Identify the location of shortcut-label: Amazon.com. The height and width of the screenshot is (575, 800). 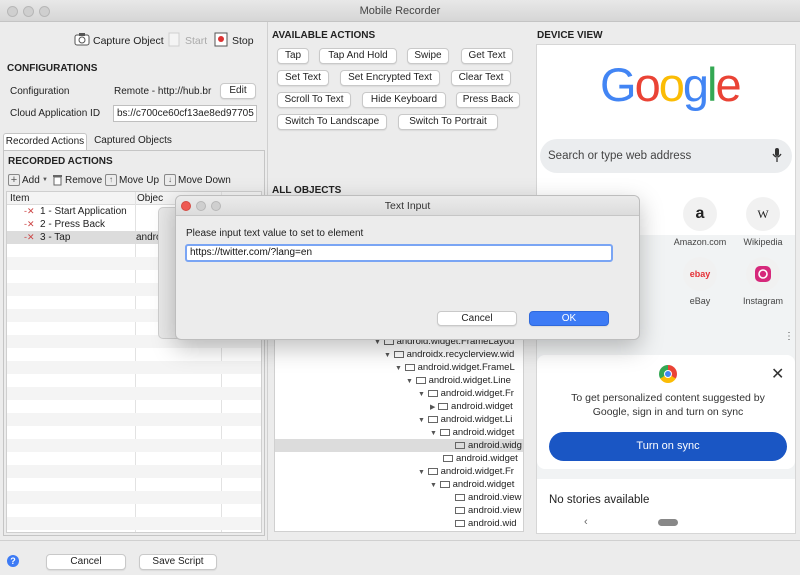
(700, 242).